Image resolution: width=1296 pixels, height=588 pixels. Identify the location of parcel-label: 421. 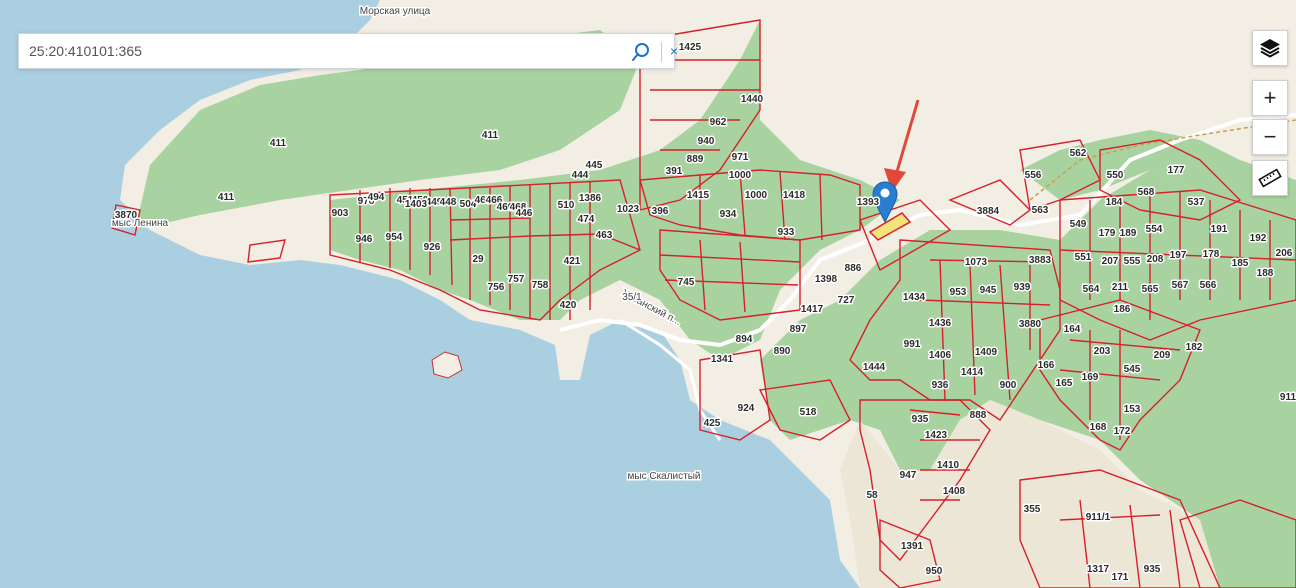
(572, 262).